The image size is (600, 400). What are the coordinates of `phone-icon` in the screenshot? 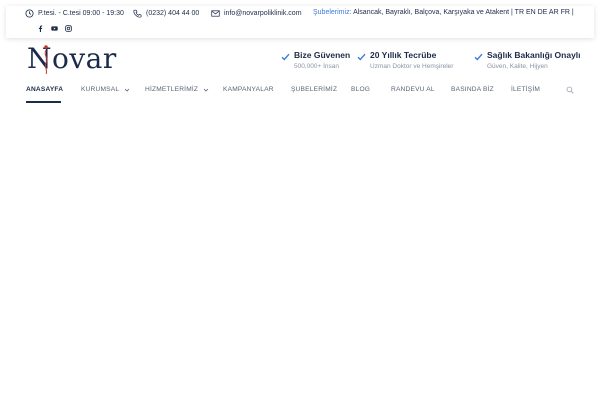 It's located at (137, 13).